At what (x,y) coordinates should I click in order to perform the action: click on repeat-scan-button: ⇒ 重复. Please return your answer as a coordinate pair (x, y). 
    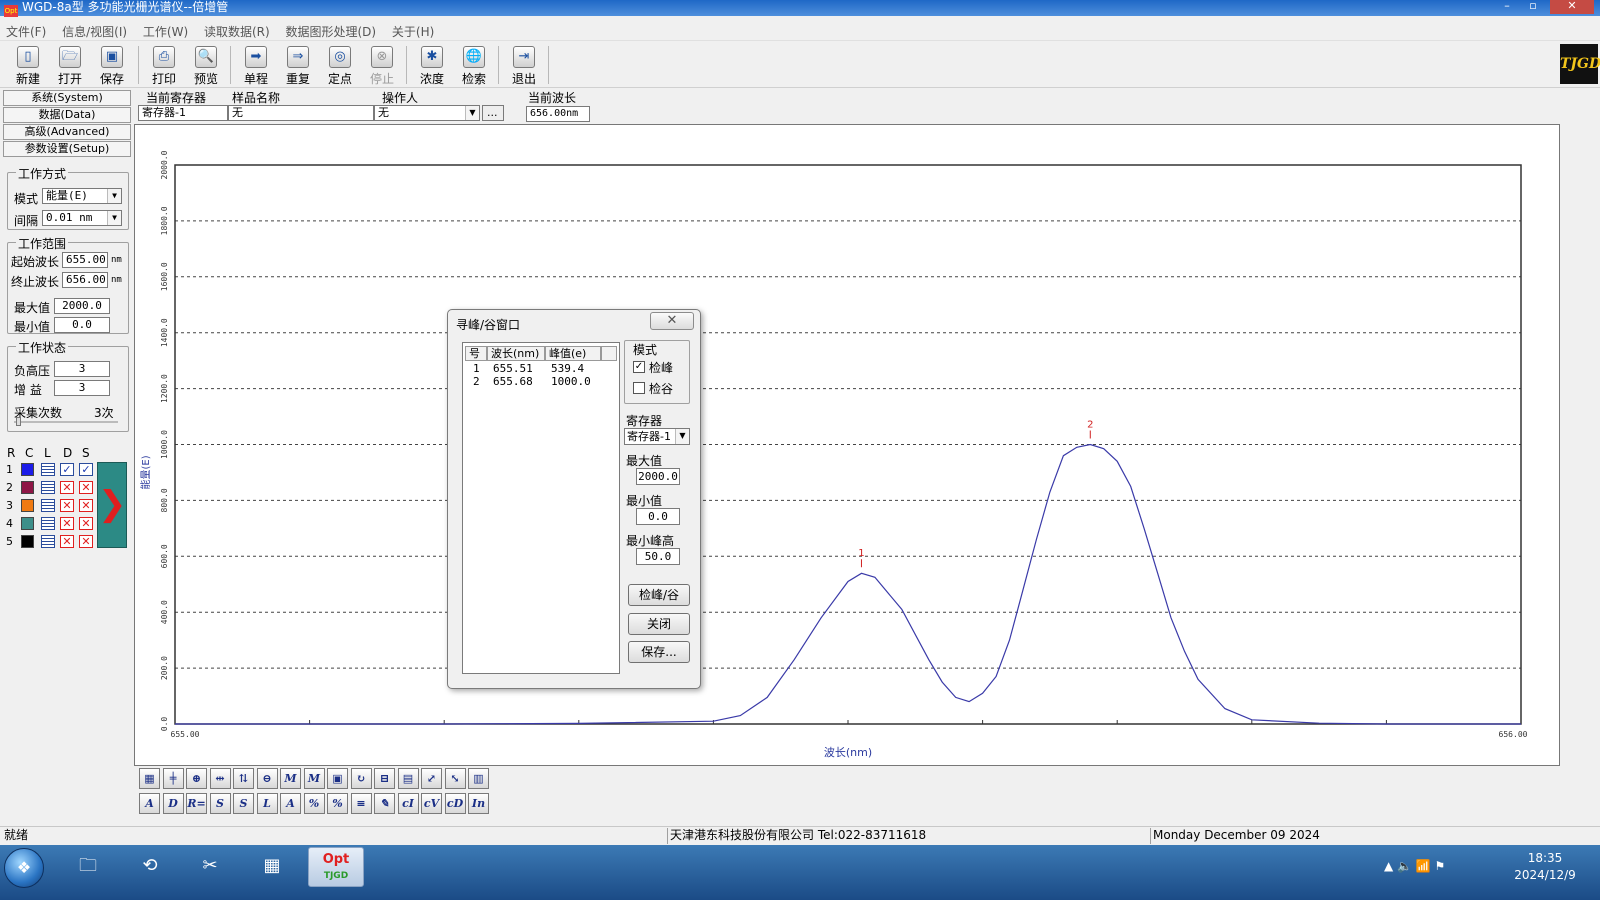
    Looking at the image, I should click on (298, 65).